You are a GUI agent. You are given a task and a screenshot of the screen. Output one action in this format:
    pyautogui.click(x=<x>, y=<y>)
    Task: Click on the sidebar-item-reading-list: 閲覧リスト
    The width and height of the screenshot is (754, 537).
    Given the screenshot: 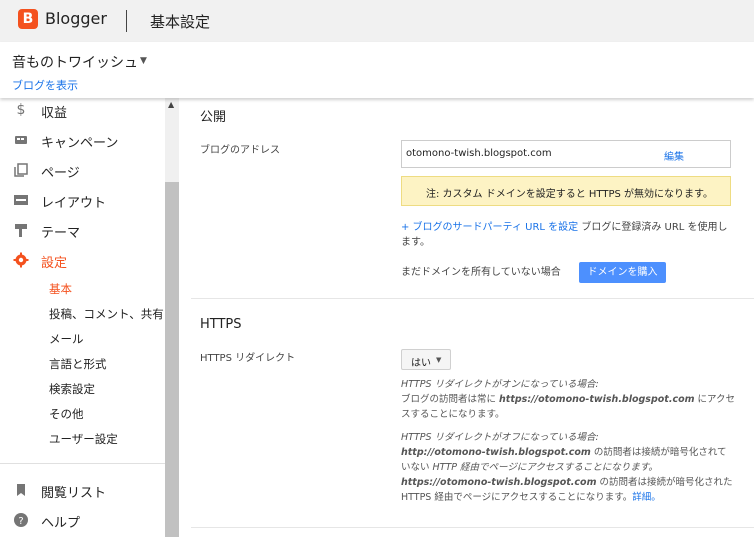 What is the action you would take?
    pyautogui.click(x=82, y=491)
    